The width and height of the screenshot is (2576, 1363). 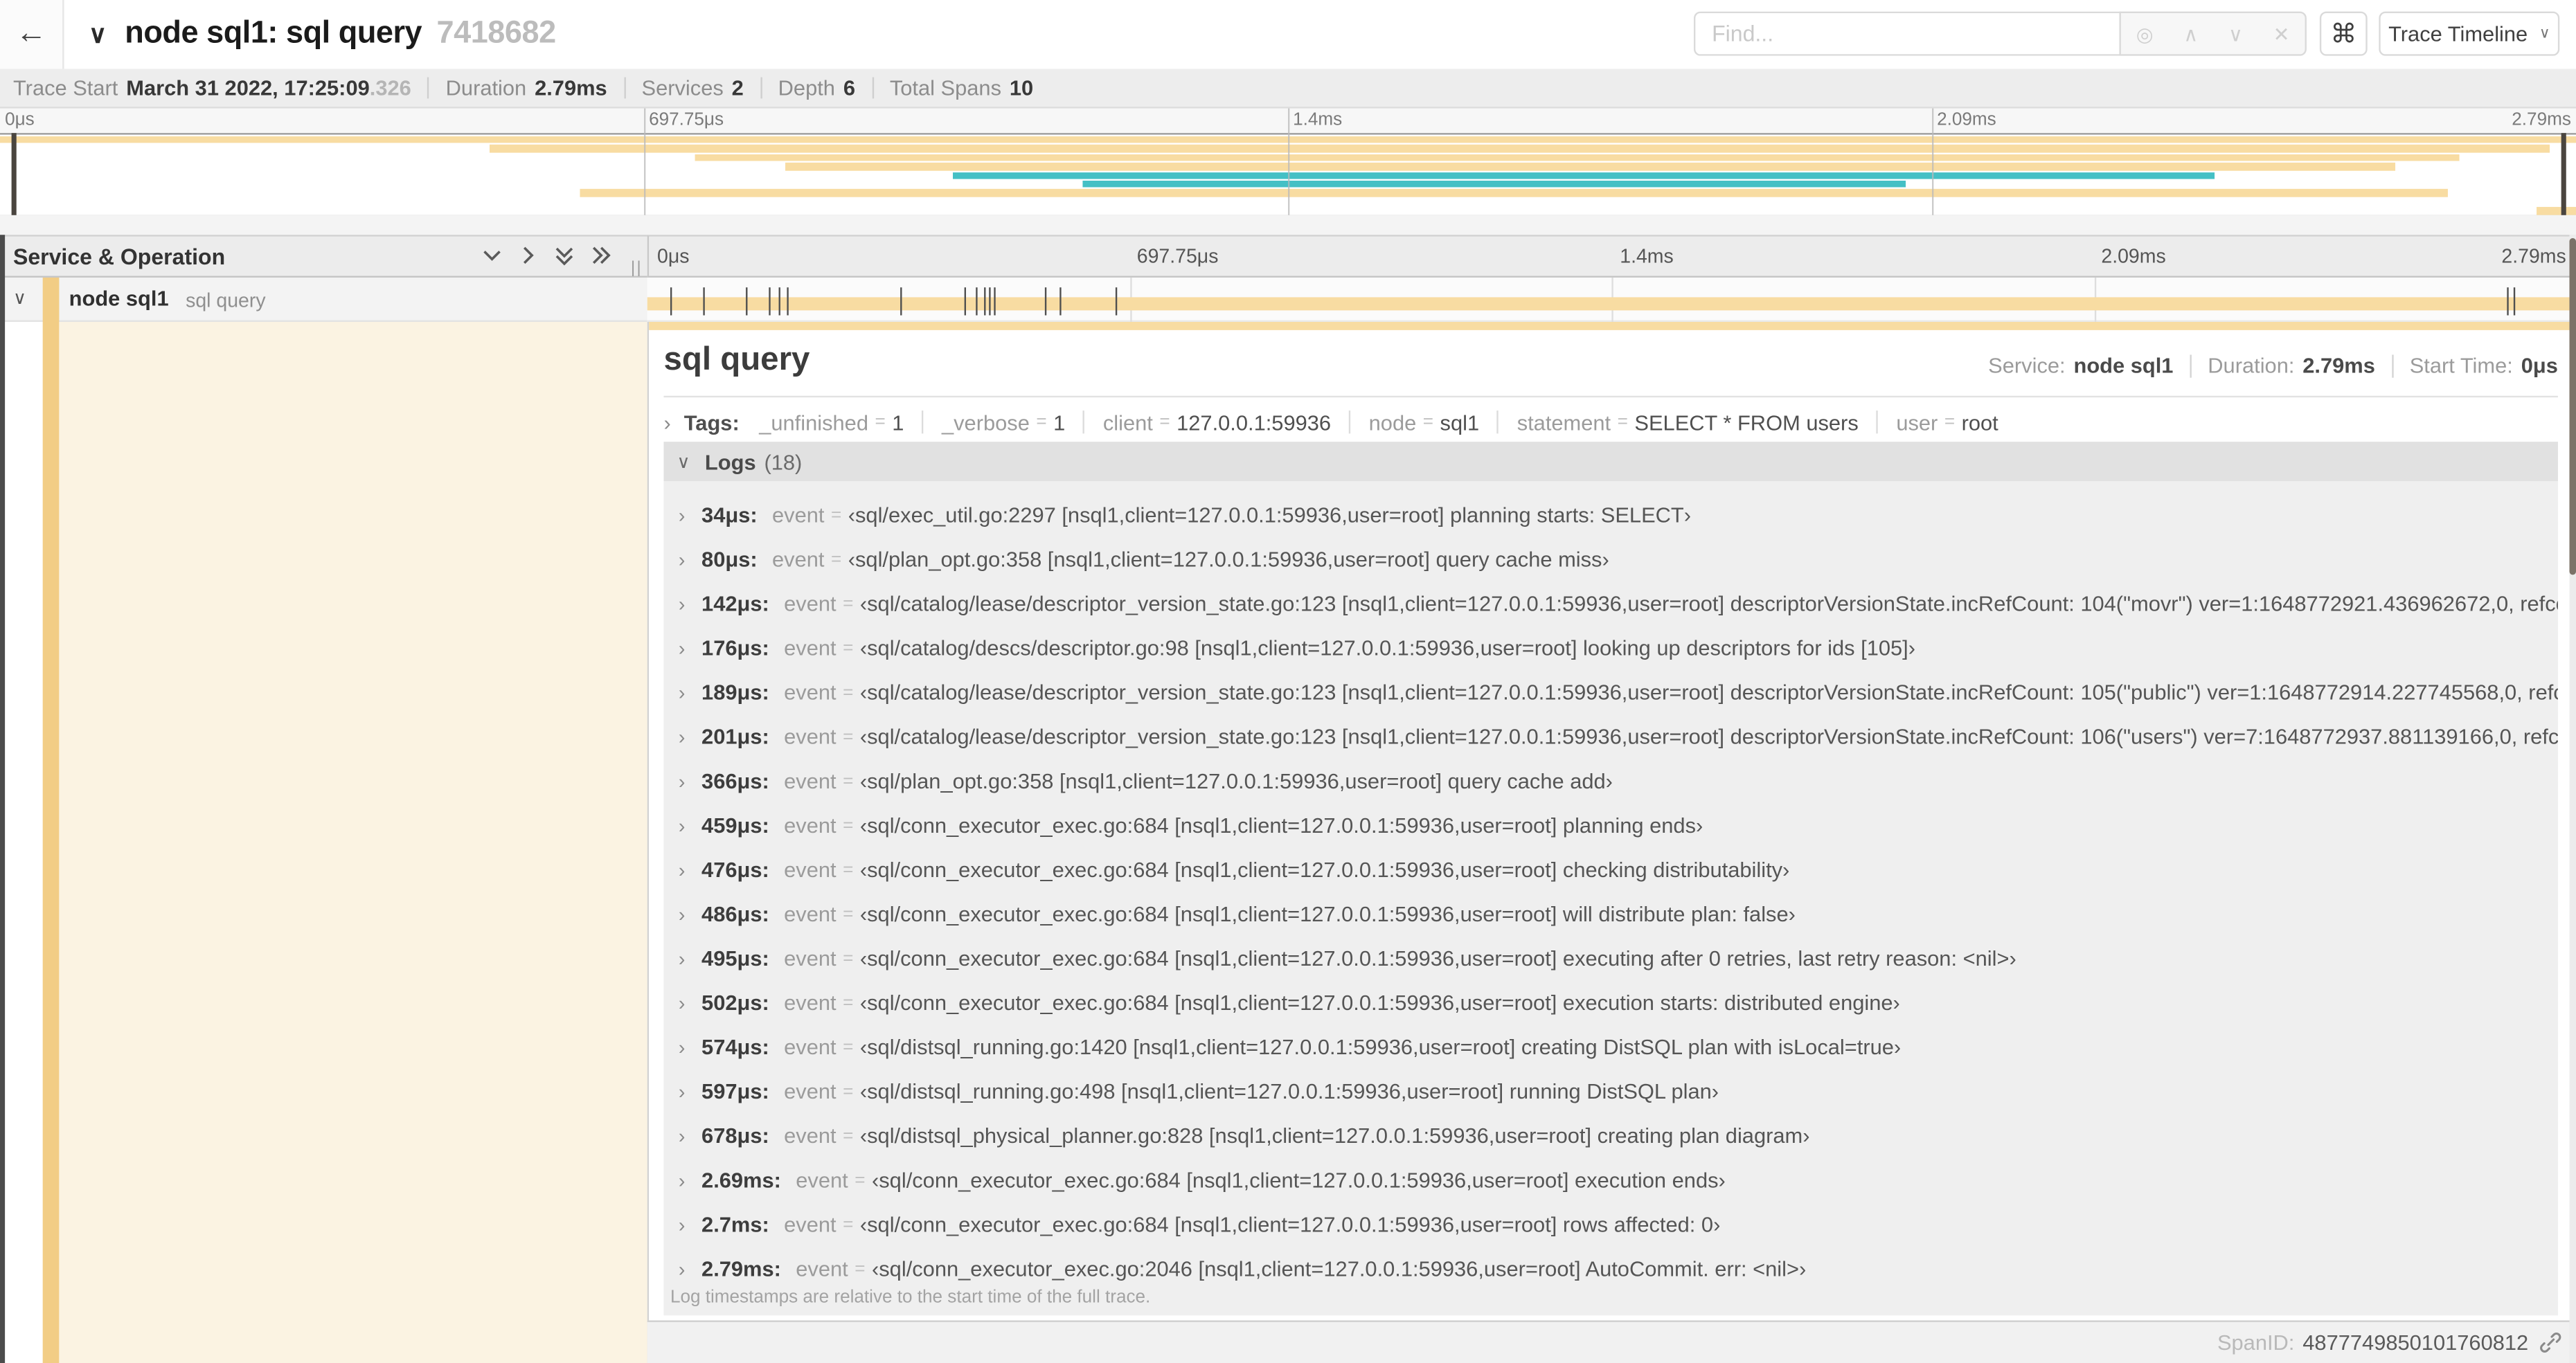 I want to click on span-duration-bar, so click(x=1612, y=303).